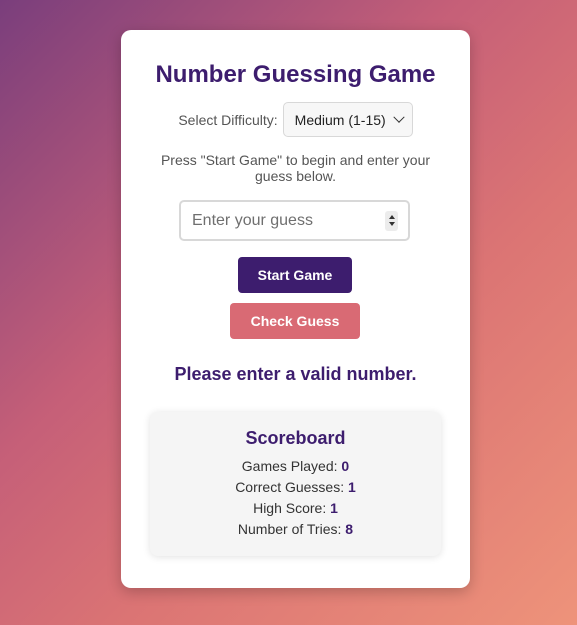  I want to click on games-played-label: Games Played:, so click(289, 466).